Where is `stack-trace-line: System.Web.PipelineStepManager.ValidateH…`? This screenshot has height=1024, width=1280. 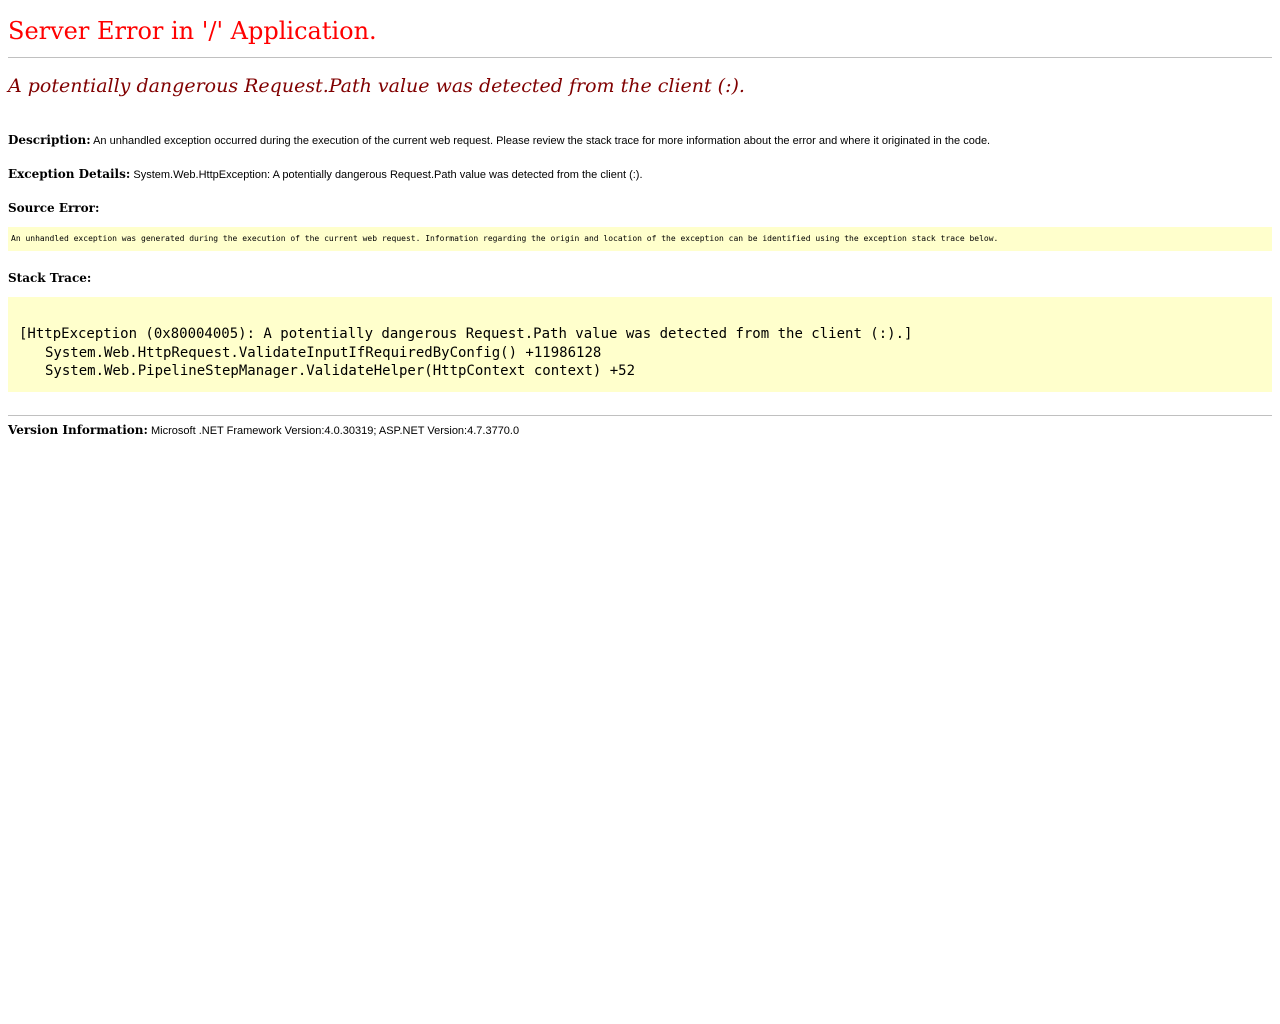
stack-trace-line: System.Web.PipelineStepManager.ValidateH… is located at coordinates (340, 371).